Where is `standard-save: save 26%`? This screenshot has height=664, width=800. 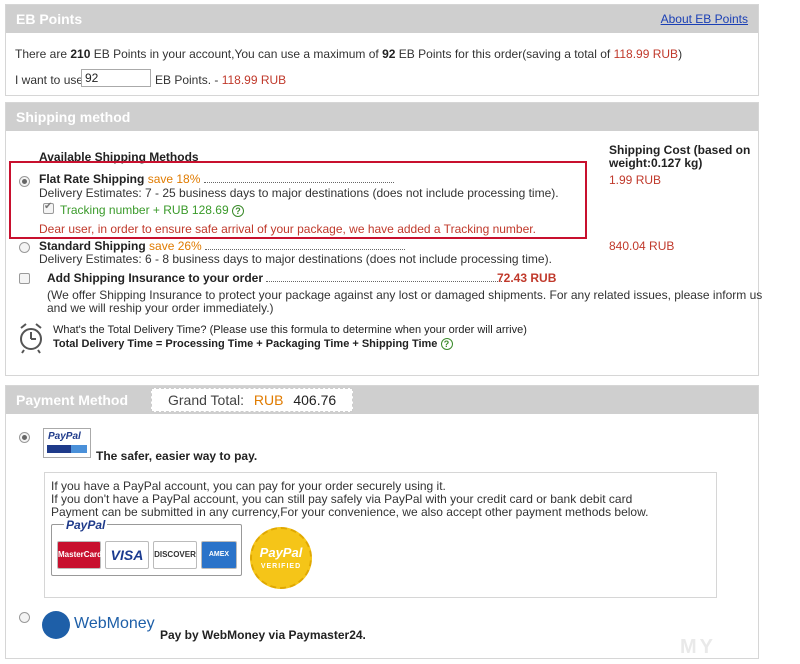 standard-save: save 26% is located at coordinates (175, 246).